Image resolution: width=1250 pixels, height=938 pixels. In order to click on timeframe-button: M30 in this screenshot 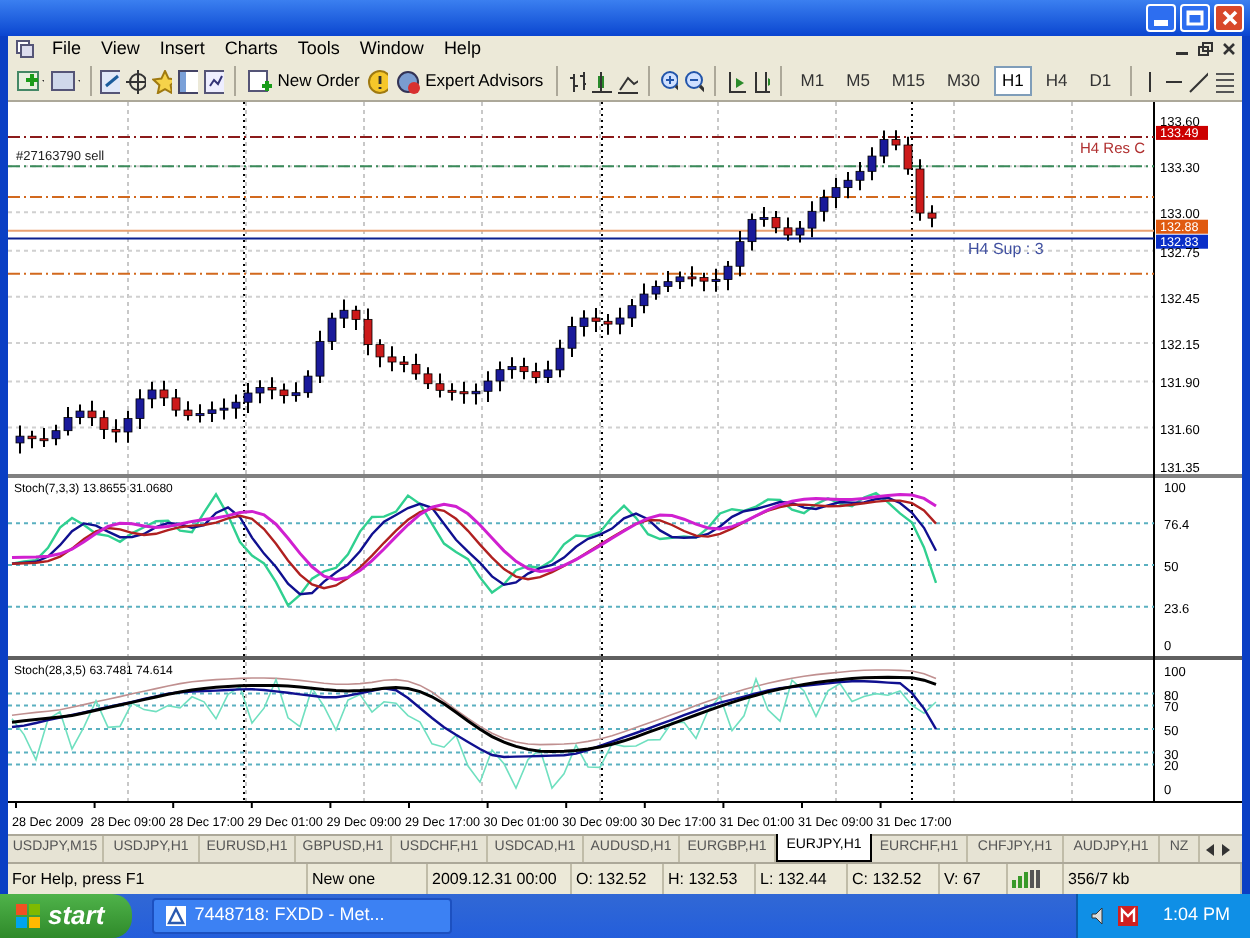, I will do `click(963, 81)`.